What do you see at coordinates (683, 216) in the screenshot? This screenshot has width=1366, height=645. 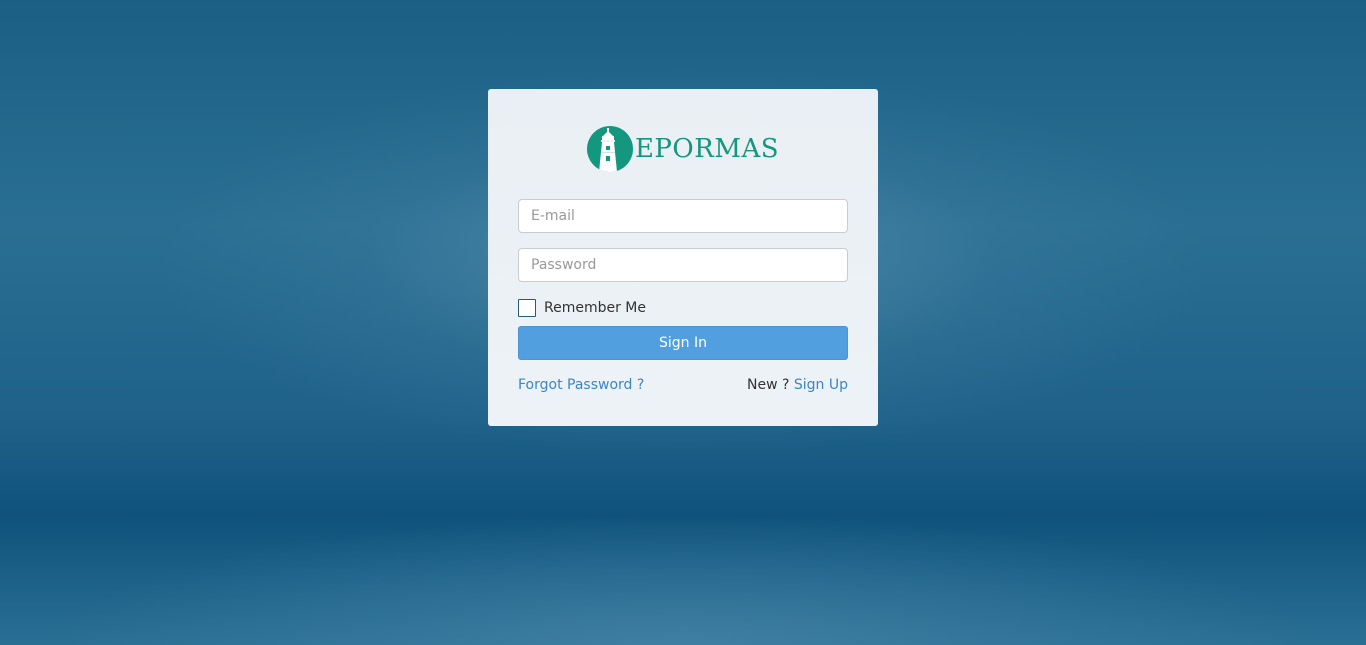 I see `email-field` at bounding box center [683, 216].